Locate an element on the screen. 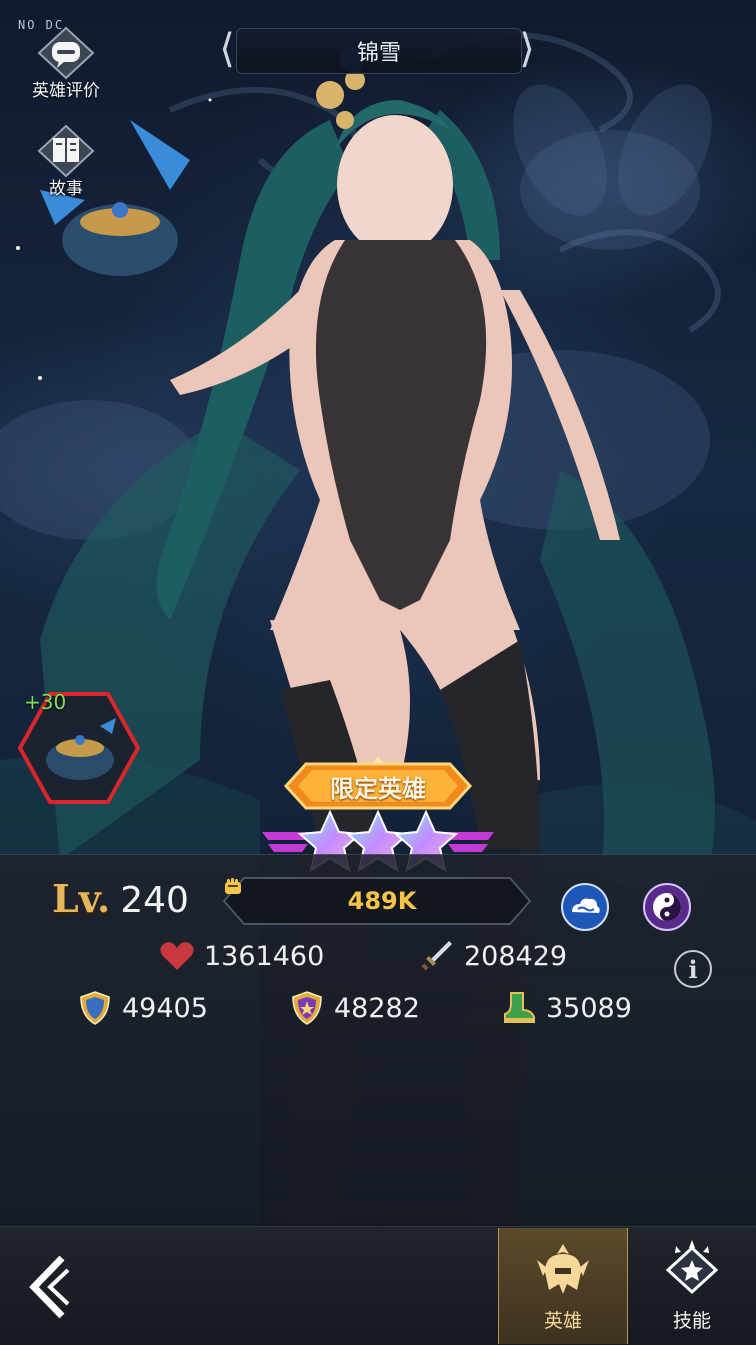 Image resolution: width=756 pixels, height=1345 pixels. tab-hero-label: 英雄 is located at coordinates (562, 1321).